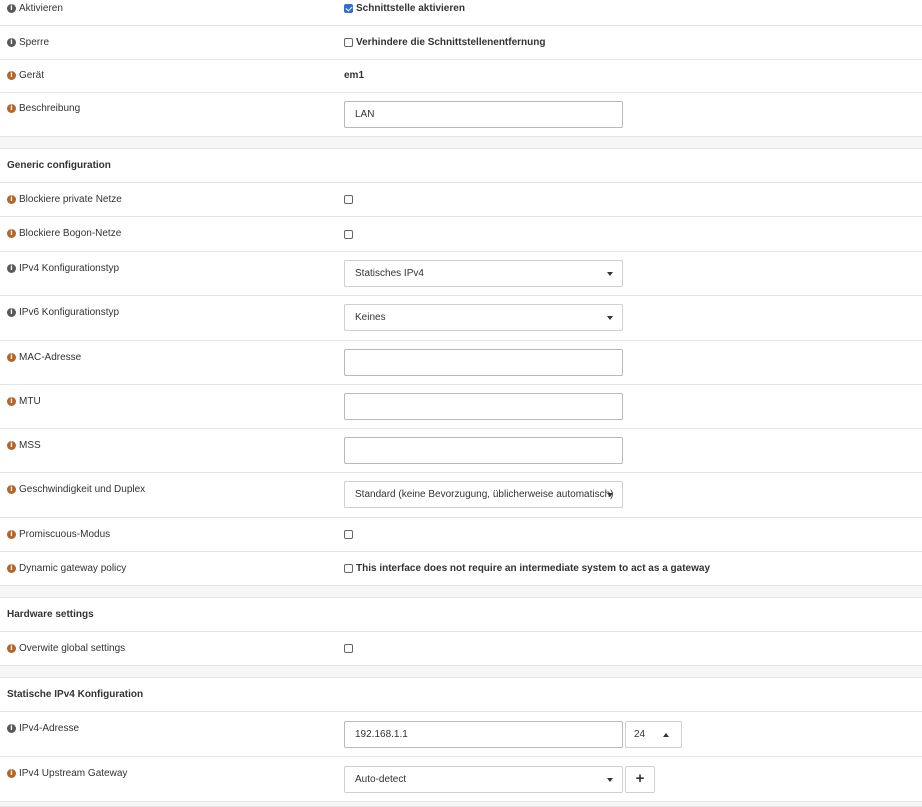 This screenshot has height=807, width=922. What do you see at coordinates (461, 76) in the screenshot?
I see `row-device: i Gerät em1` at bounding box center [461, 76].